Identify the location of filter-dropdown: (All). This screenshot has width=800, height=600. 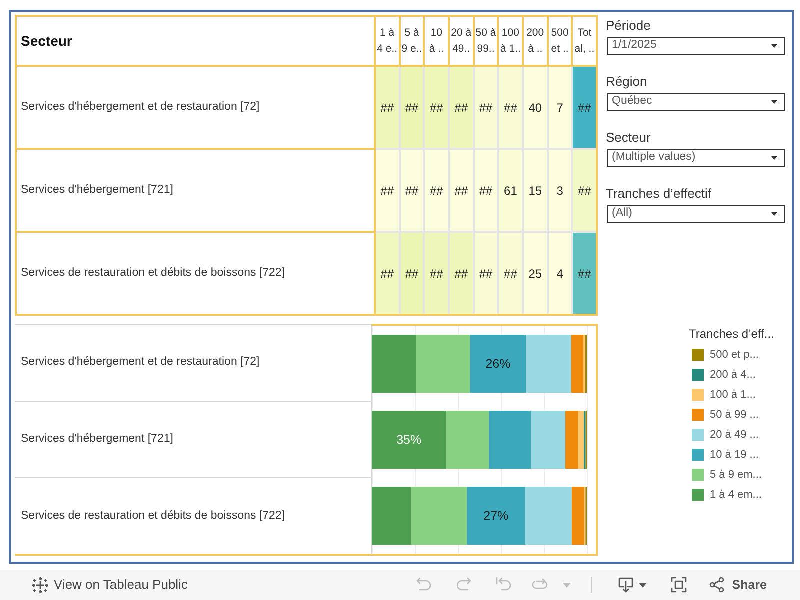
(696, 214).